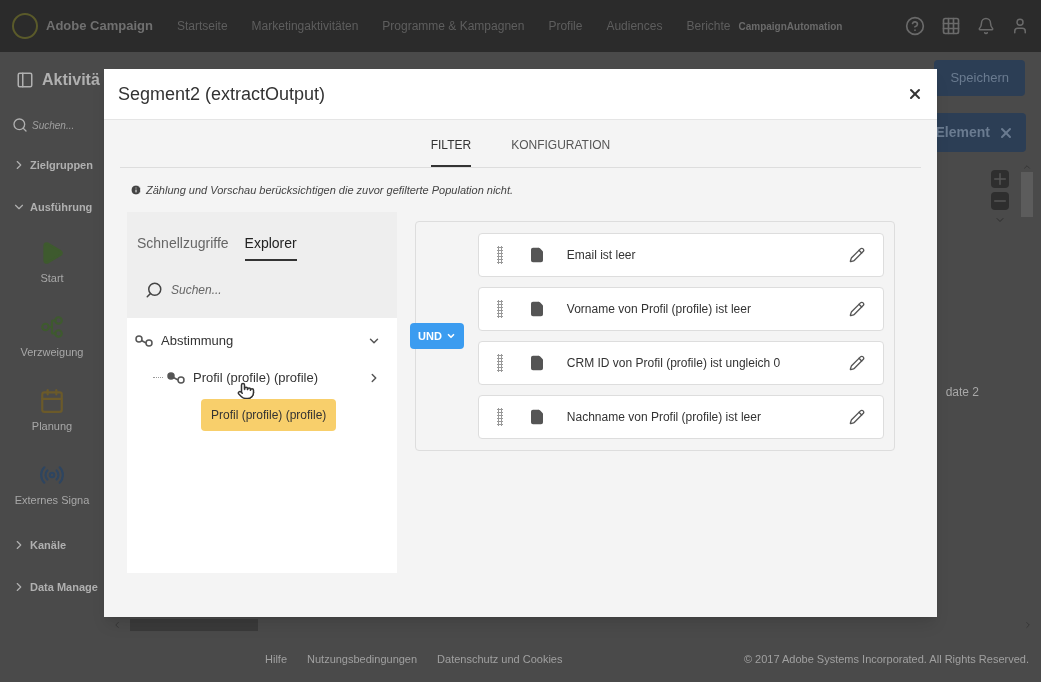 Image resolution: width=1041 pixels, height=682 pixels. I want to click on condition-row: CRM ID von Profil (profile) ist ungleich 0, so click(680, 363).